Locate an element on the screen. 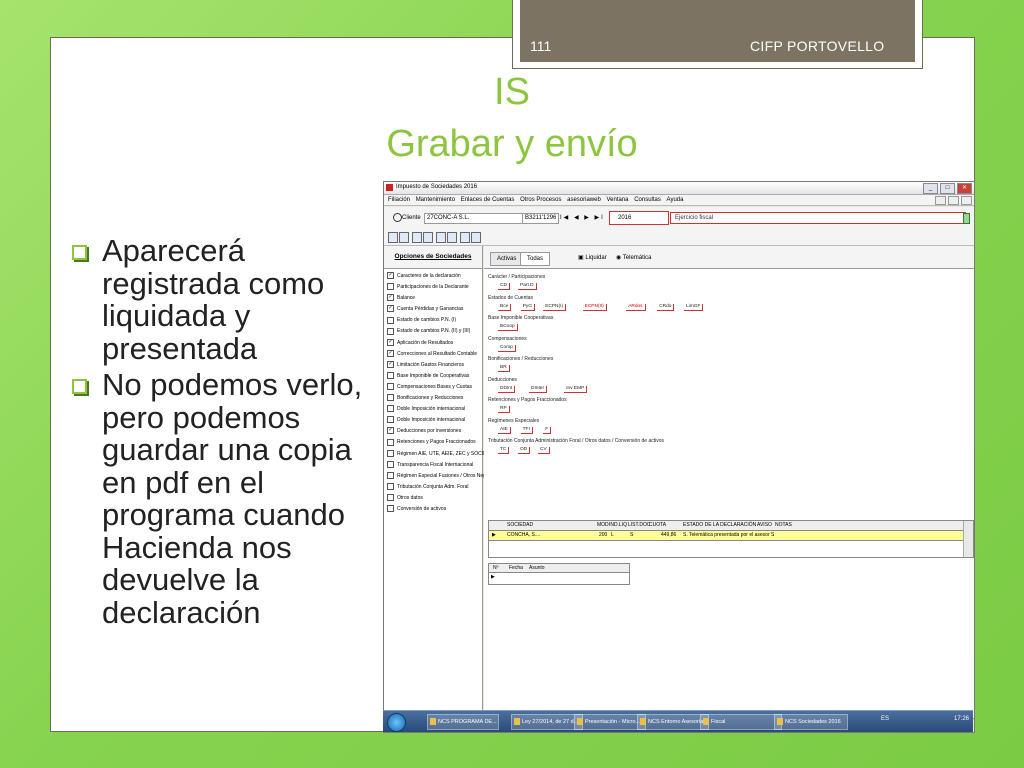 This screenshot has height=768, width=1024. mdi-minimize-button is located at coordinates (940, 200).